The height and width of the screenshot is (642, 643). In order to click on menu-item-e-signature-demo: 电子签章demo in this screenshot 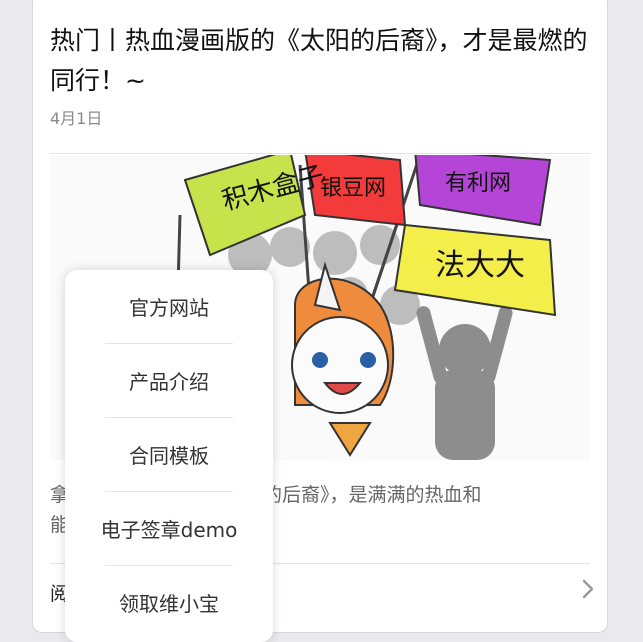, I will do `click(169, 528)`.